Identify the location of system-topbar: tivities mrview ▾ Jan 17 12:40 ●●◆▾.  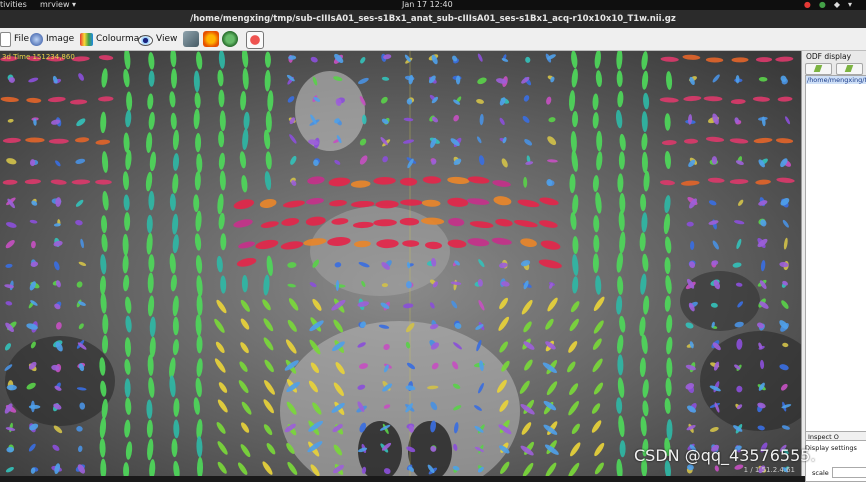
(433, 5).